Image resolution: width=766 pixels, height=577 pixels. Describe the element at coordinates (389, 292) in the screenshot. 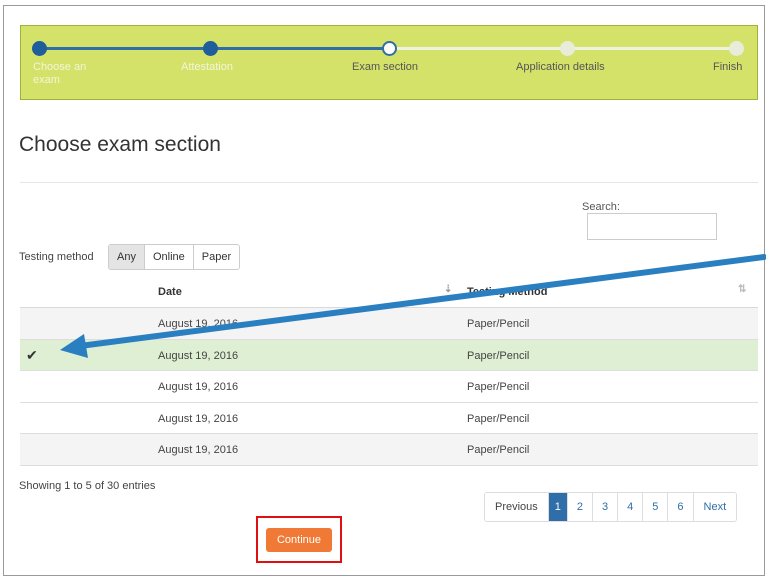

I see `table-header: Date ⇣ Testing Method ⇅` at that location.